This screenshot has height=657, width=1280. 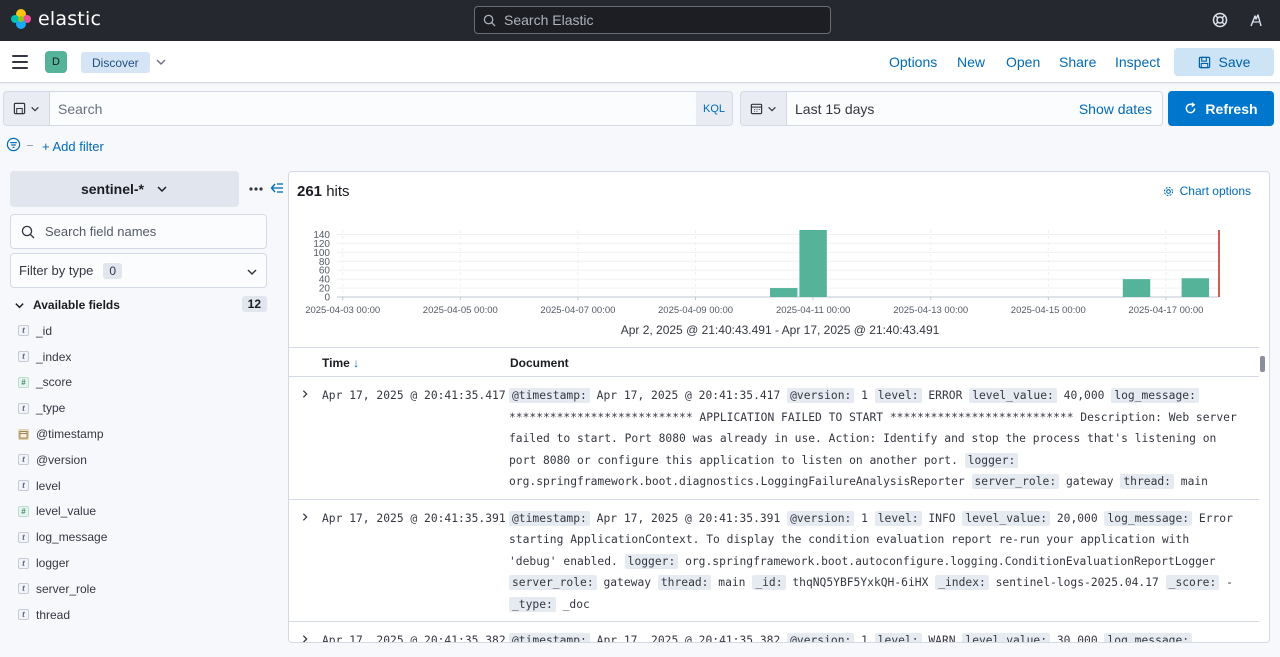 I want to click on document-column-header: Document, so click(x=539, y=363).